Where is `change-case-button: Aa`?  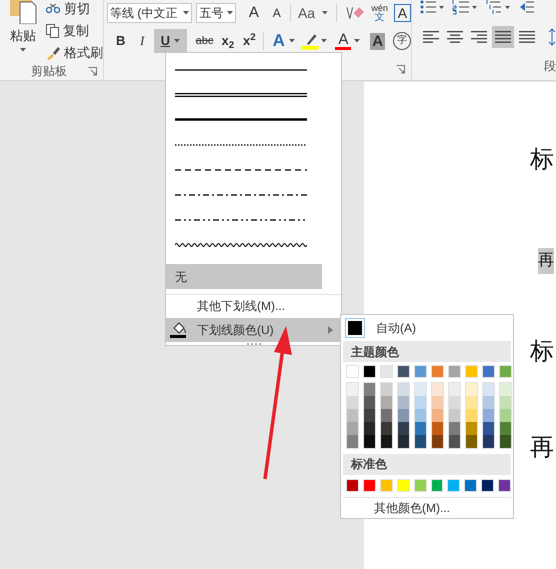
change-case-button: Aa is located at coordinates (306, 13).